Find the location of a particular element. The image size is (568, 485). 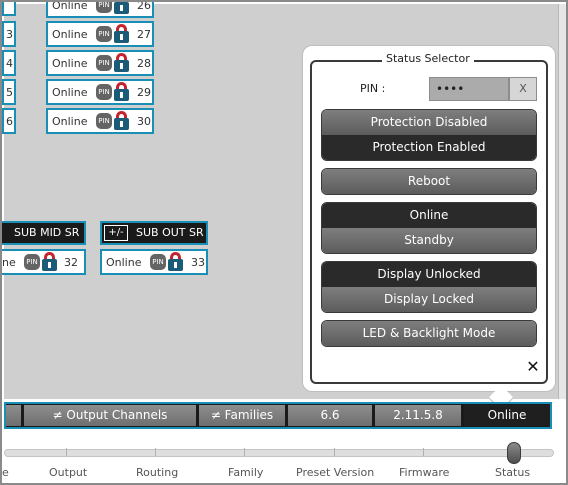

slider-label-routing: Routing is located at coordinates (157, 472).